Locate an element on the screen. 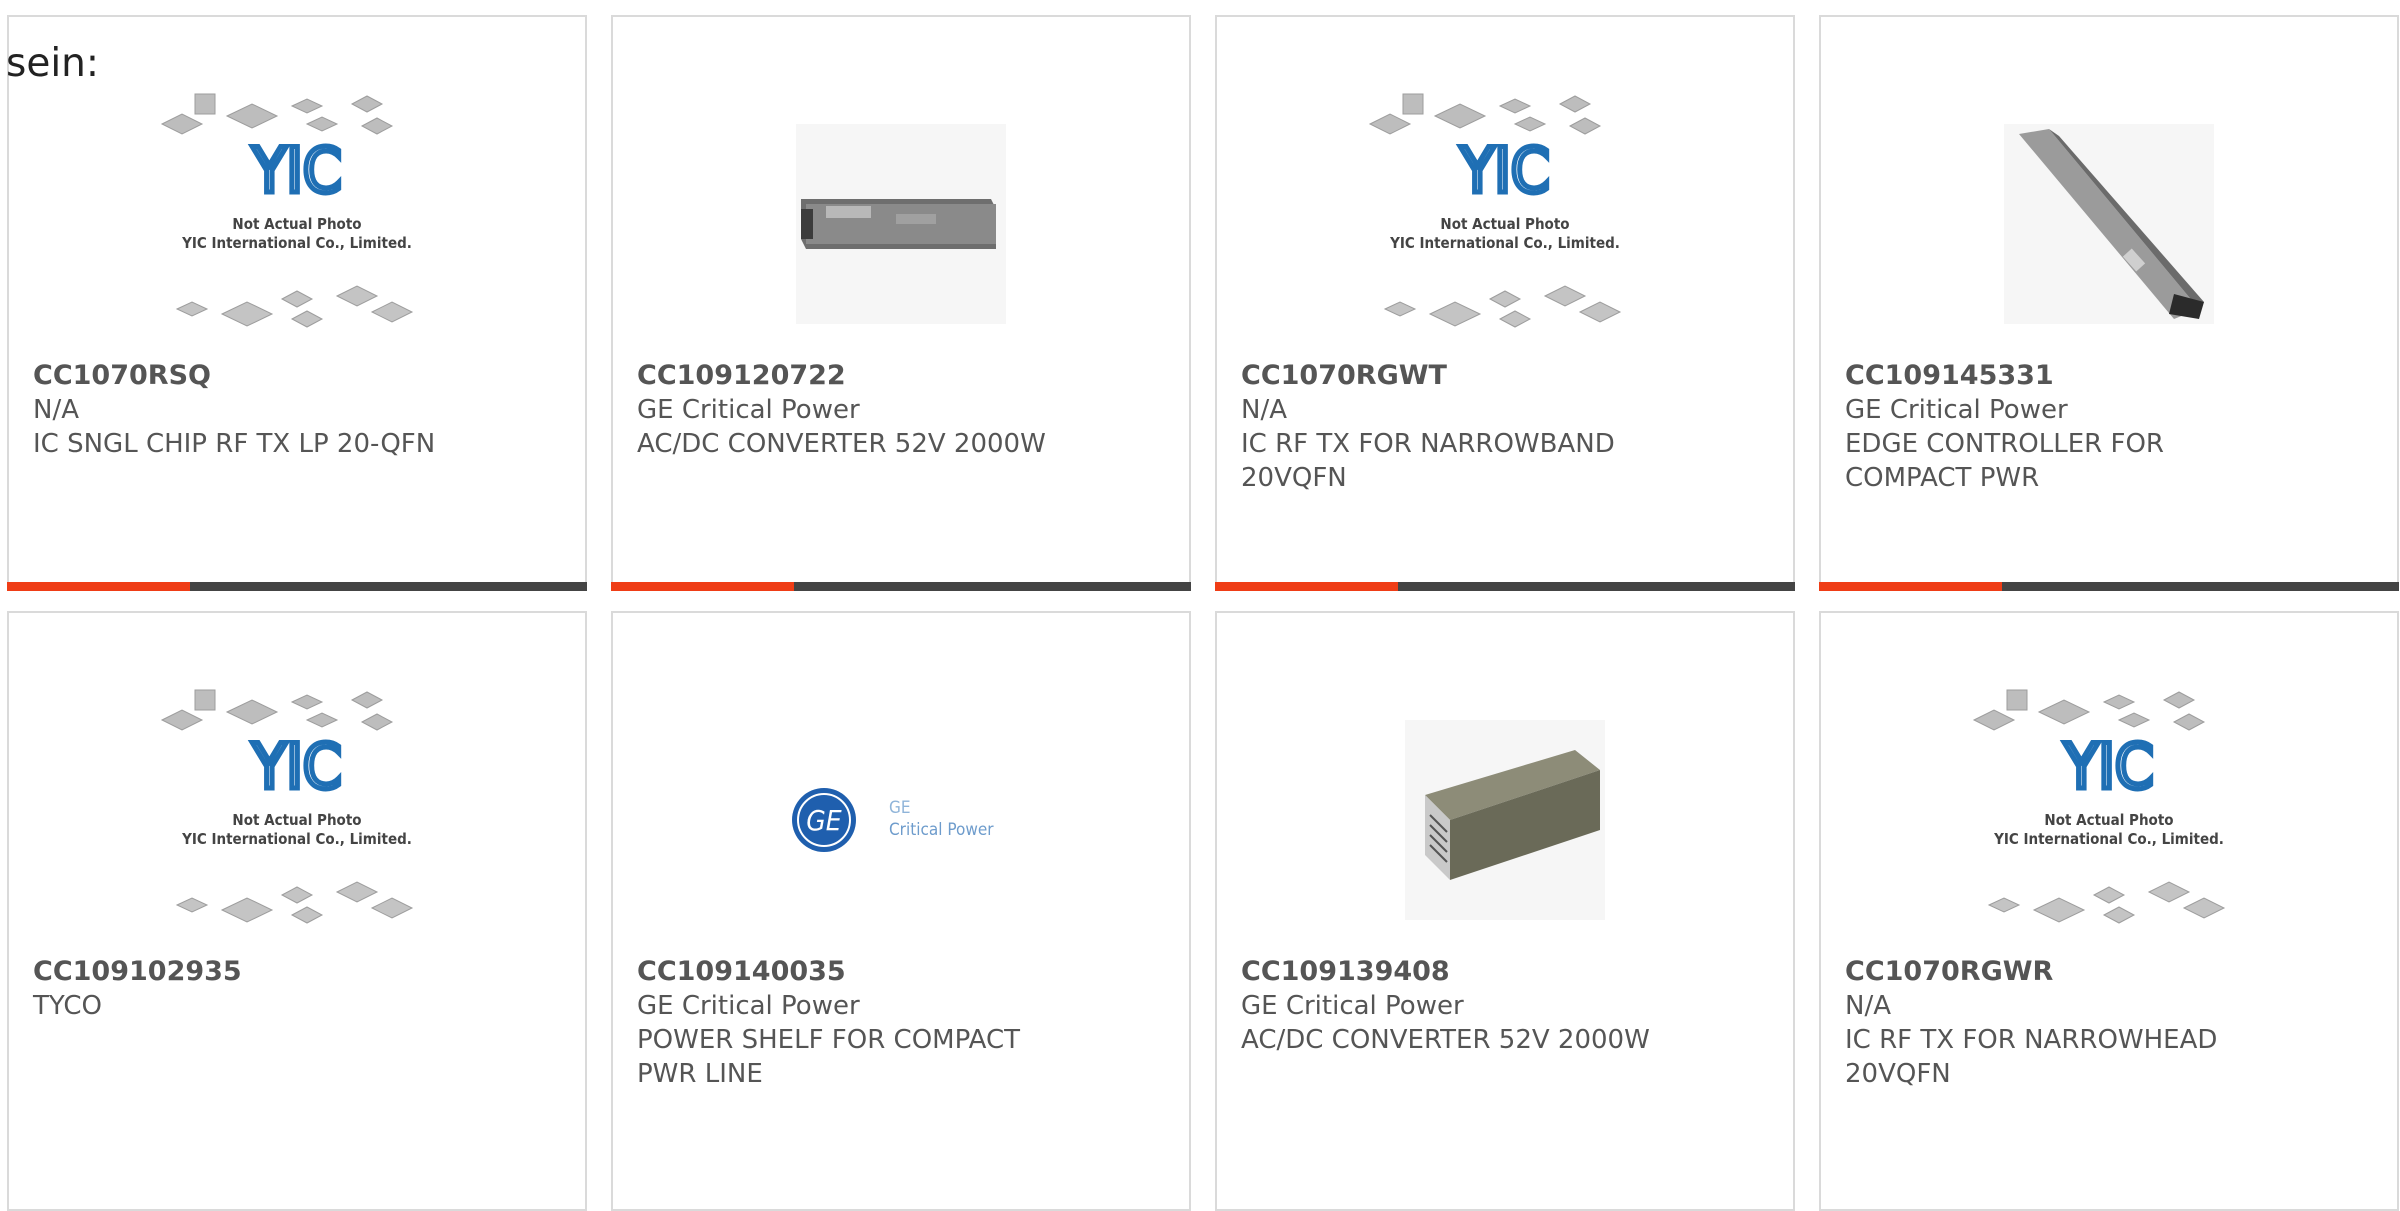 This screenshot has width=2400, height=1211. part-number: CC1070RGWT is located at coordinates (1507, 376).